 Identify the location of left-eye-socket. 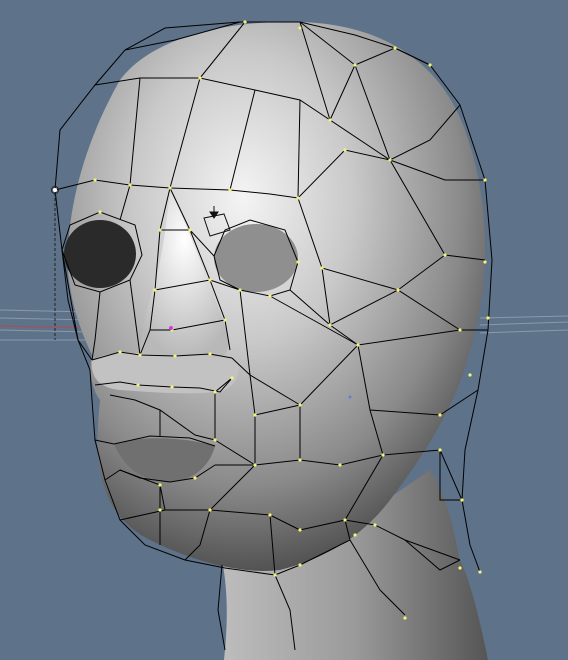
(100, 254).